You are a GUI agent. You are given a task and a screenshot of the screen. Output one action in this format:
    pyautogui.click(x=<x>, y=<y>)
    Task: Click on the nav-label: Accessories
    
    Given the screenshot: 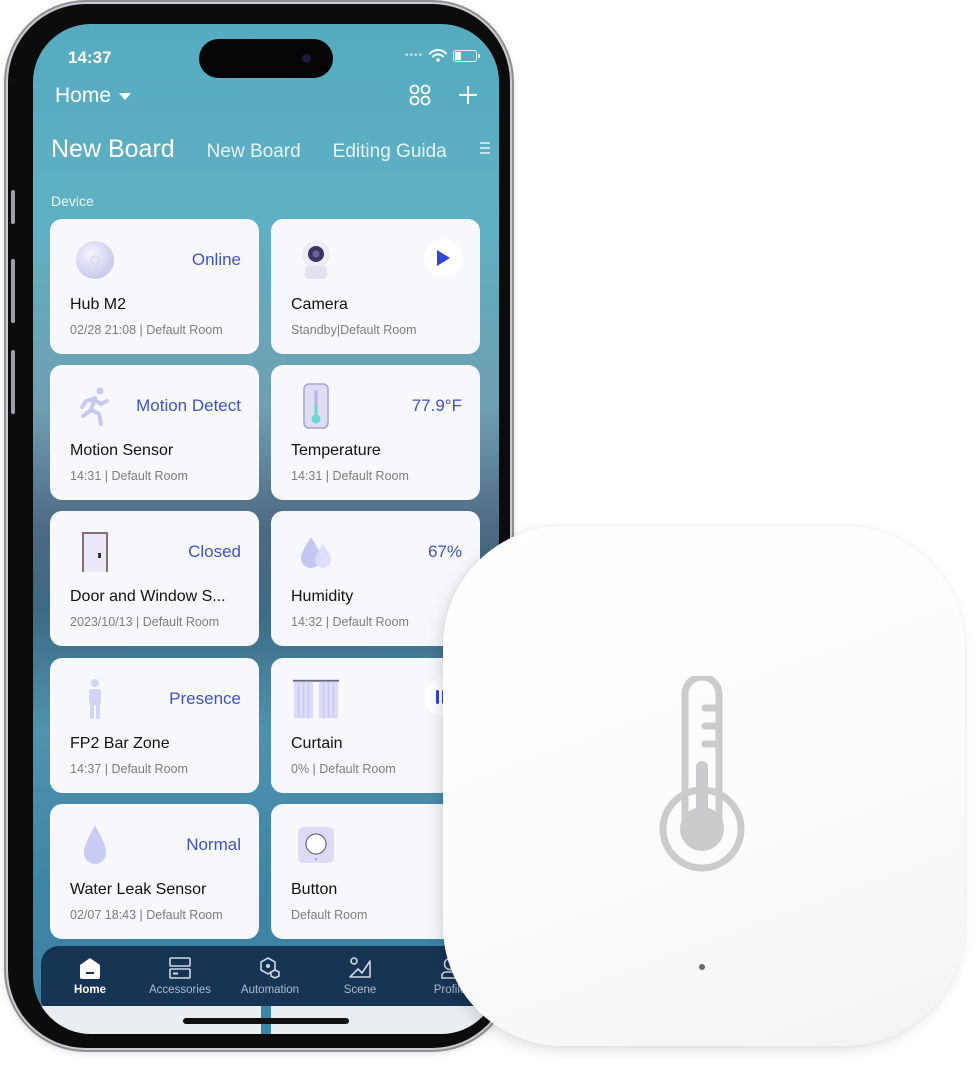 What is the action you would take?
    pyautogui.click(x=180, y=990)
    